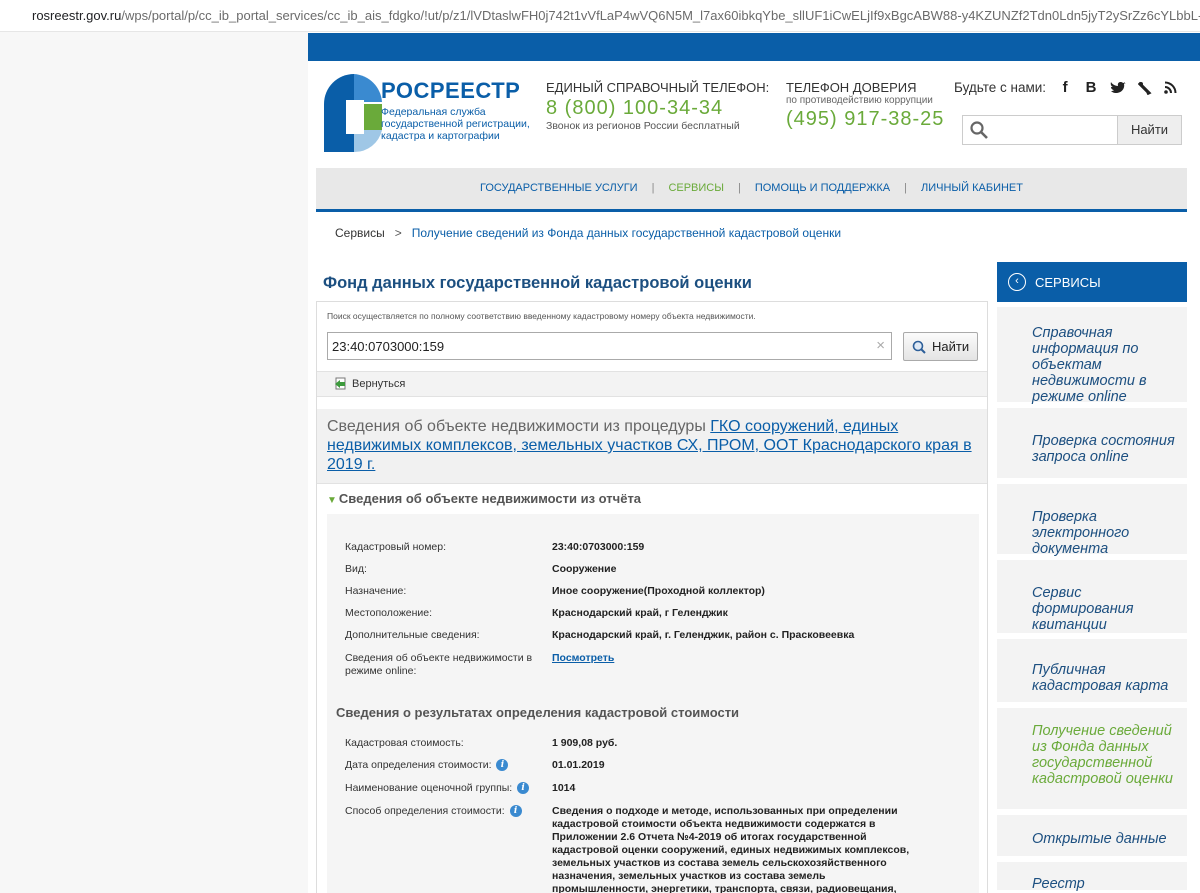 The height and width of the screenshot is (893, 1200). Describe the element at coordinates (1149, 130) in the screenshot. I see `site-search-button: Найти` at that location.